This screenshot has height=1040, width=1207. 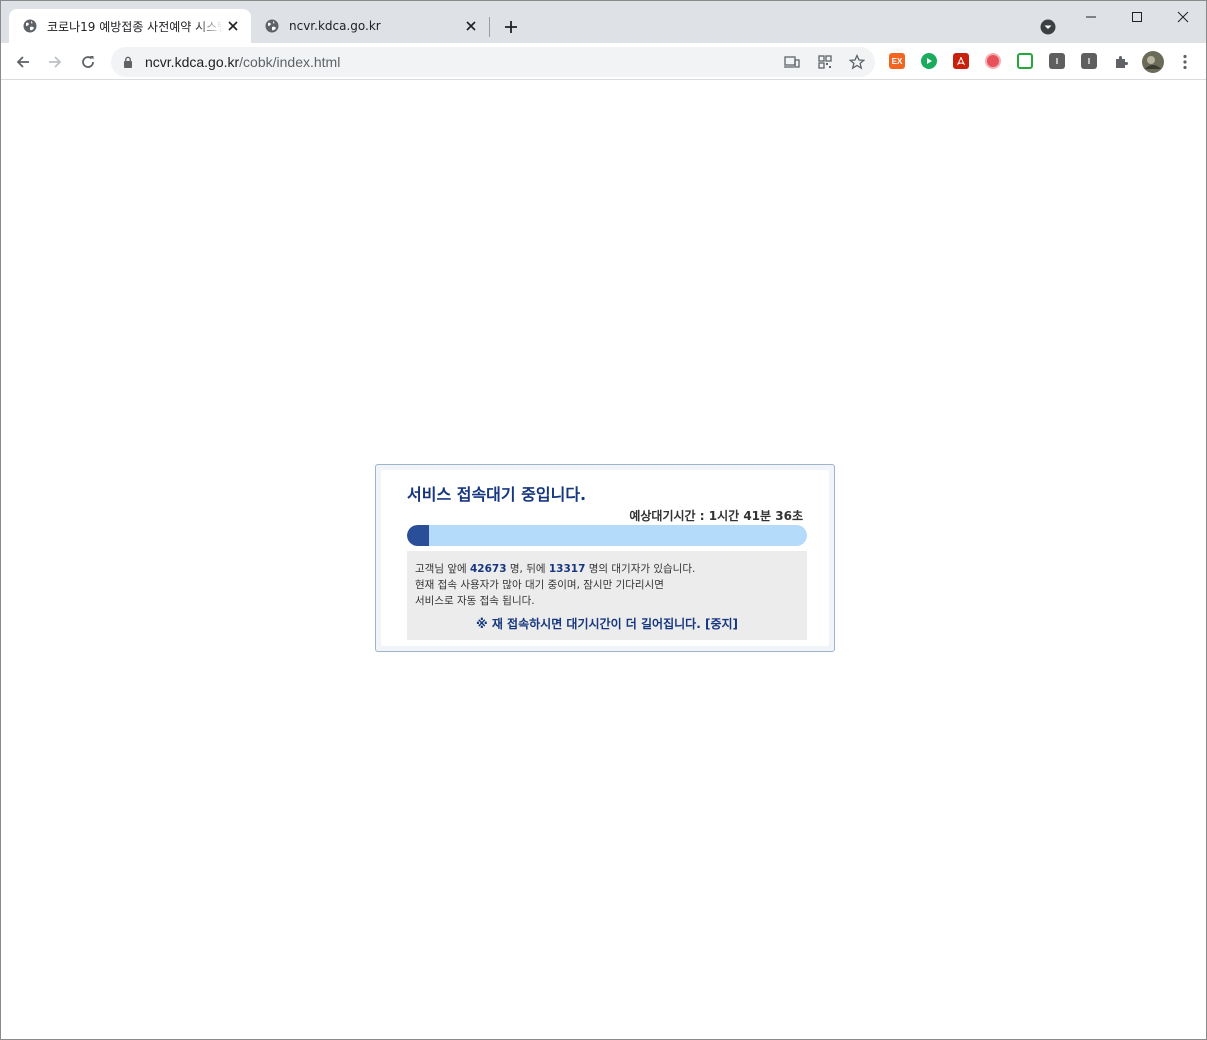 What do you see at coordinates (442, 569) in the screenshot?
I see `info-line1-prefix: 고객님 앞에` at bounding box center [442, 569].